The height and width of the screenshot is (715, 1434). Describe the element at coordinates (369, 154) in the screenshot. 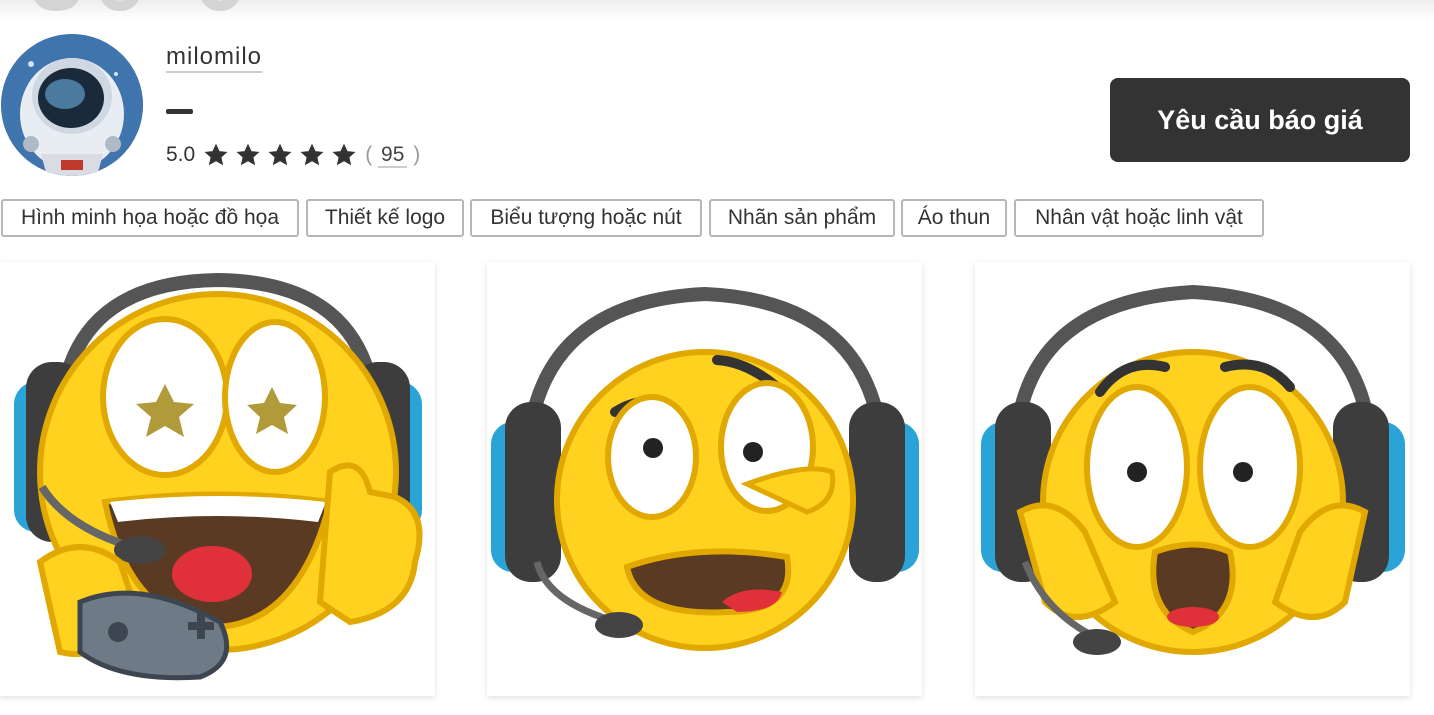

I see `paren-open: (` at that location.